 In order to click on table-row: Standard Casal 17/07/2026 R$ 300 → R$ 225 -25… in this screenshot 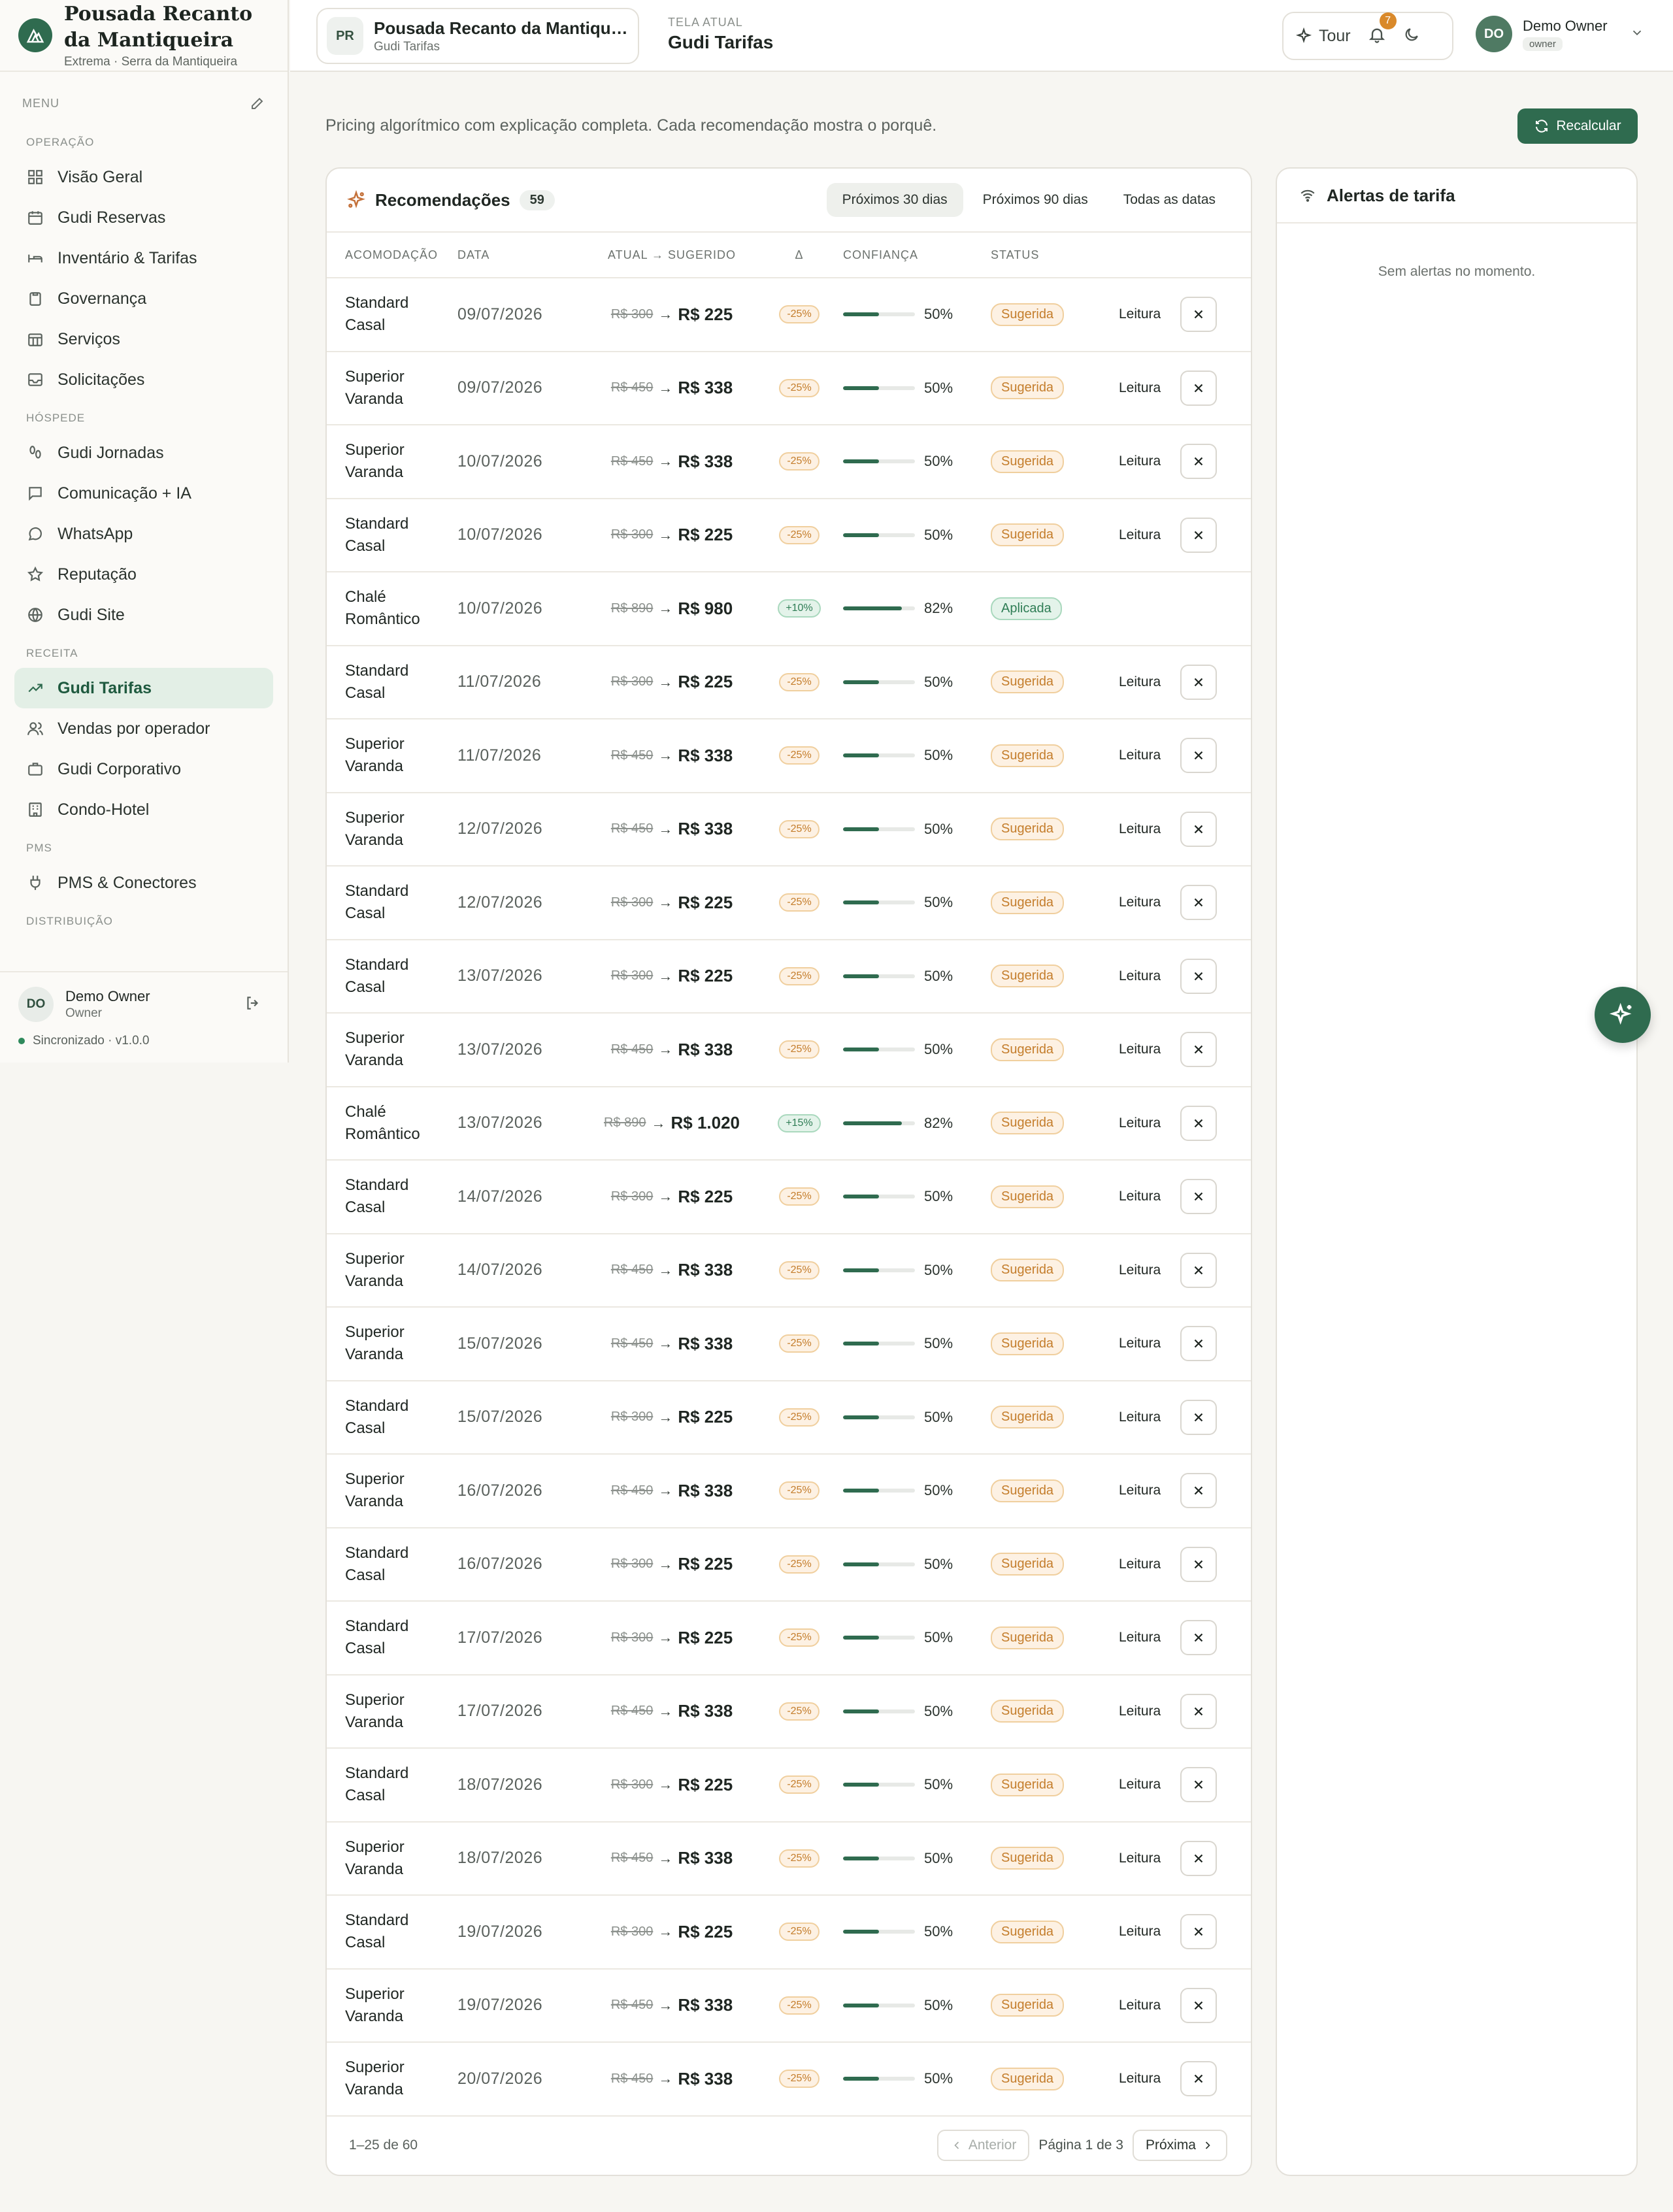, I will do `click(789, 1639)`.